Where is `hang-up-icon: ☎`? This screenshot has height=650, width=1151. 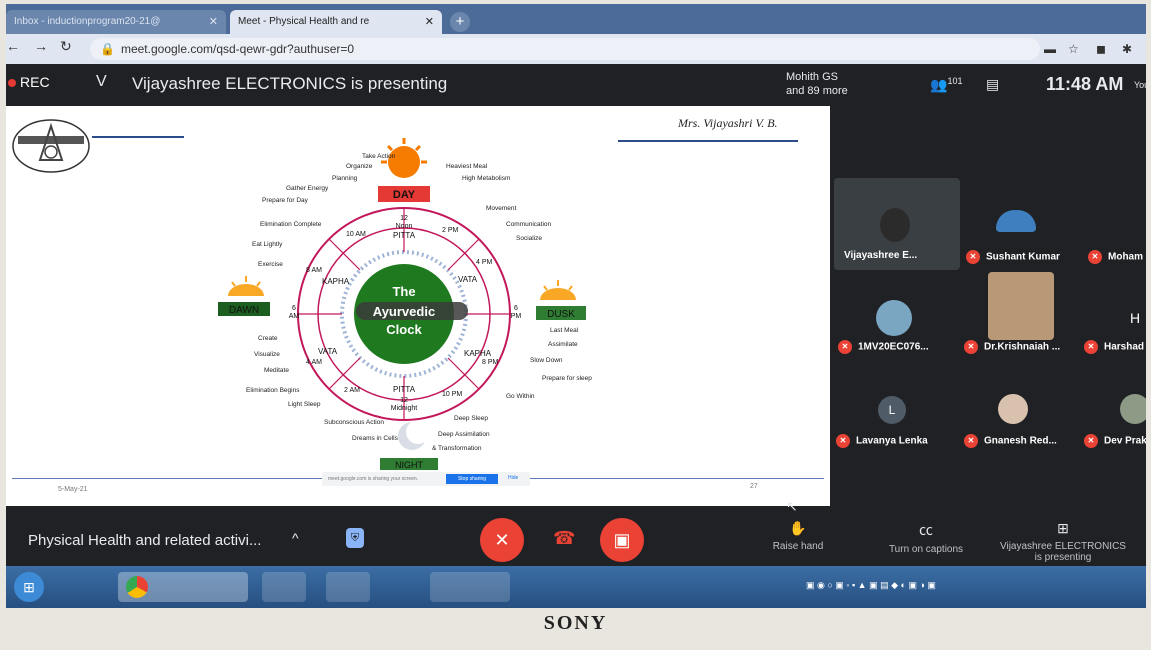 hang-up-icon: ☎ is located at coordinates (564, 538).